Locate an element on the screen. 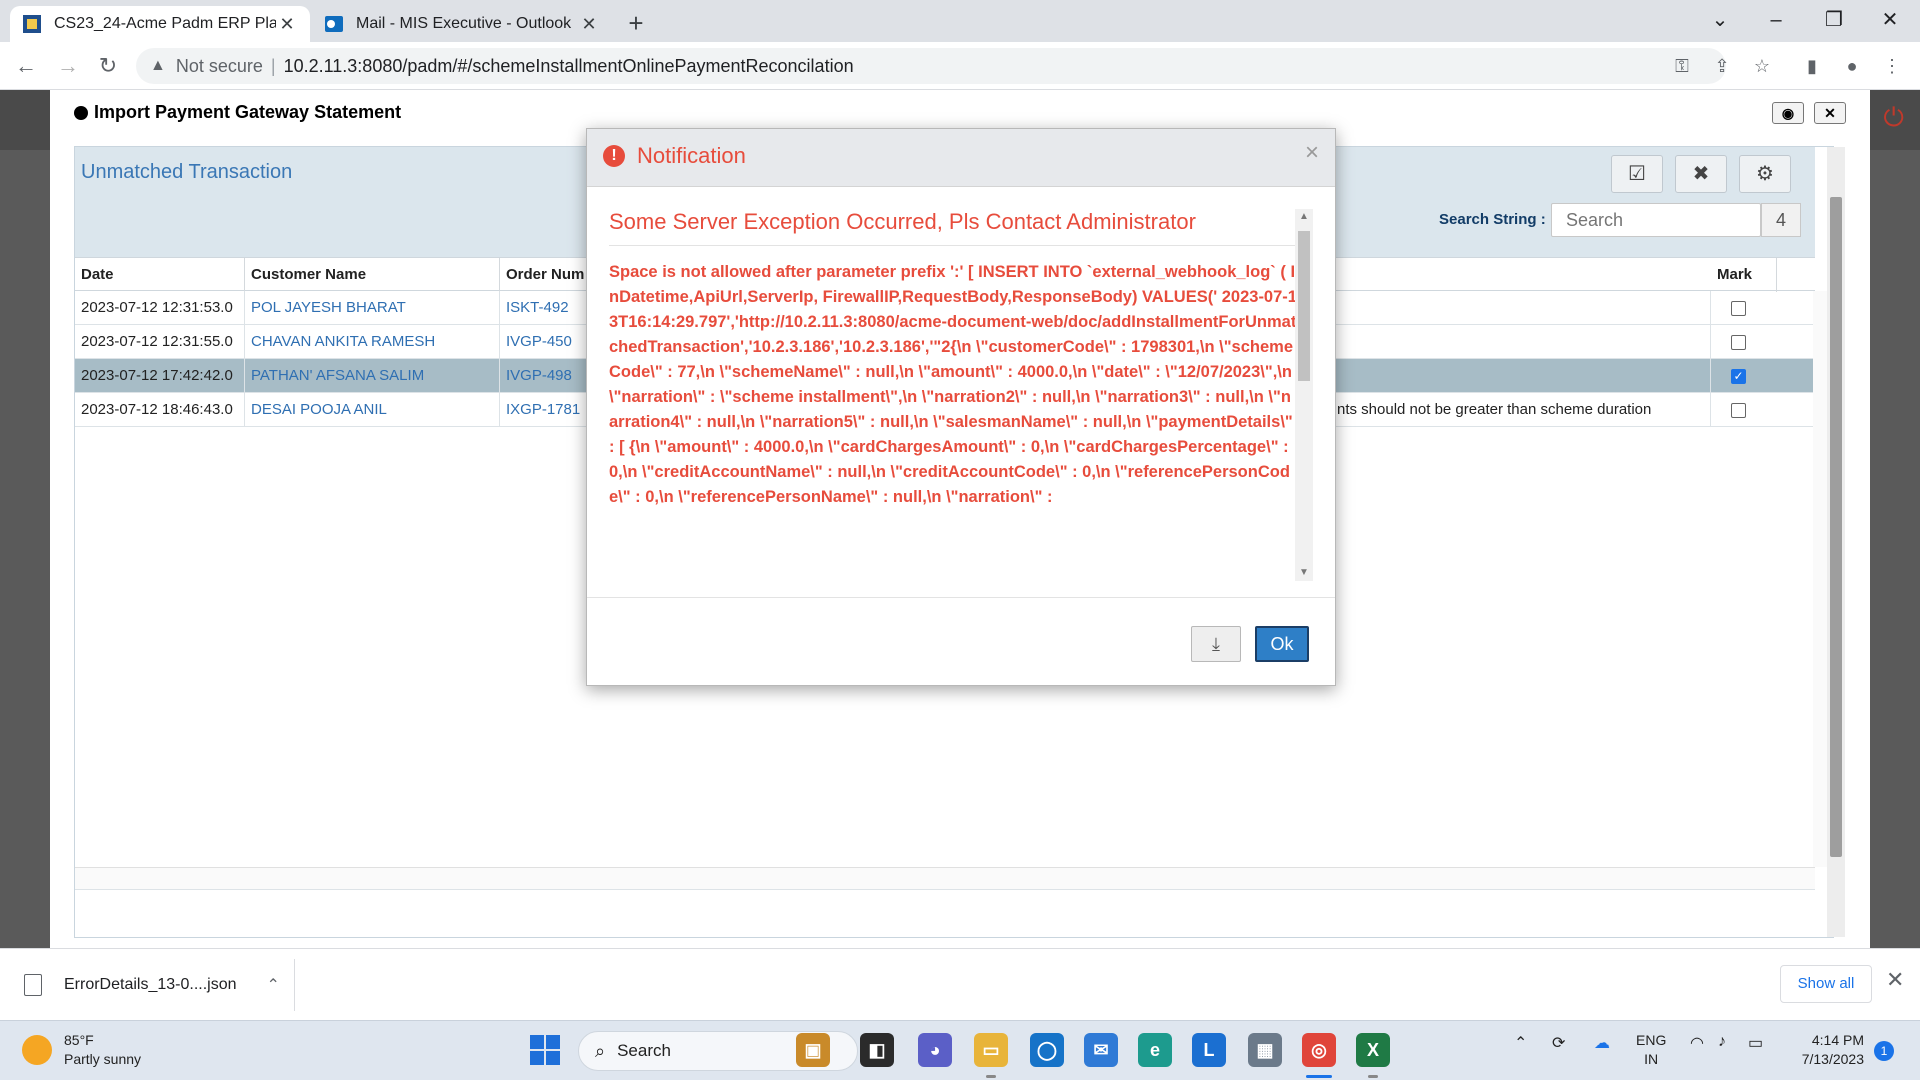 Image resolution: width=1920 pixels, height=1080 pixels. maximize-icon: ❐ is located at coordinates (1834, 21).